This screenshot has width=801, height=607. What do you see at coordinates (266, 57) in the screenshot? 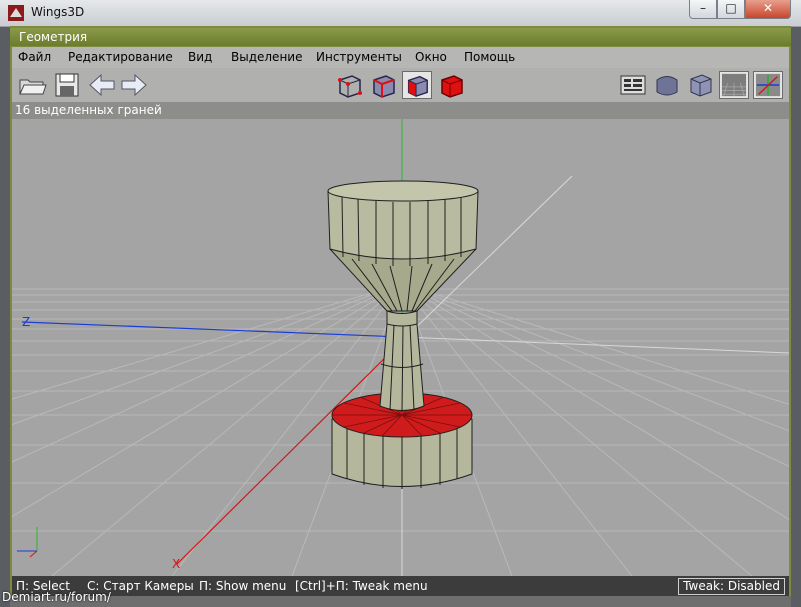
I see `menu-select: Выделение` at bounding box center [266, 57].